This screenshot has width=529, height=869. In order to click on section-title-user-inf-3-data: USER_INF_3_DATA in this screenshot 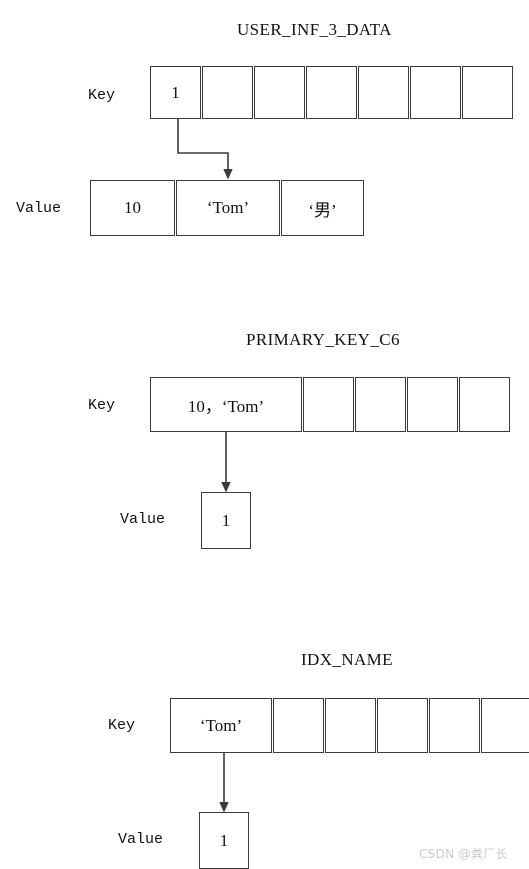, I will do `click(314, 29)`.